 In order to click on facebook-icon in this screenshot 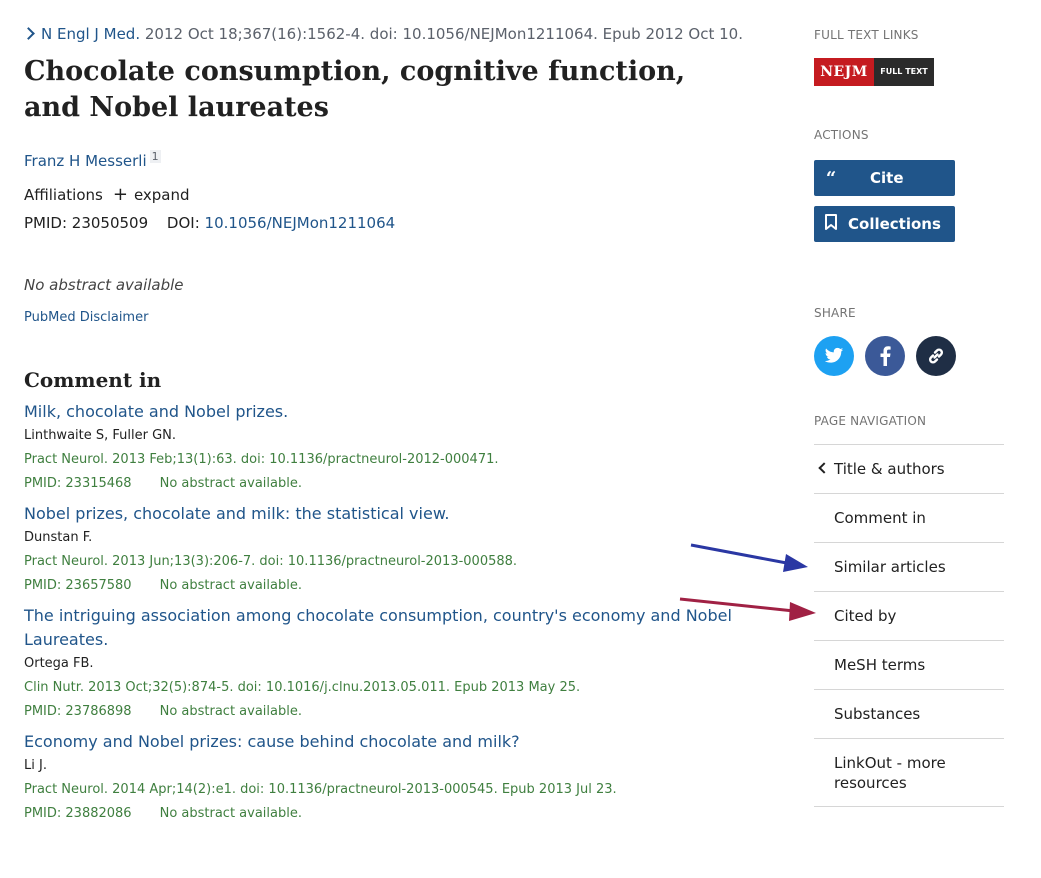, I will do `click(885, 356)`.